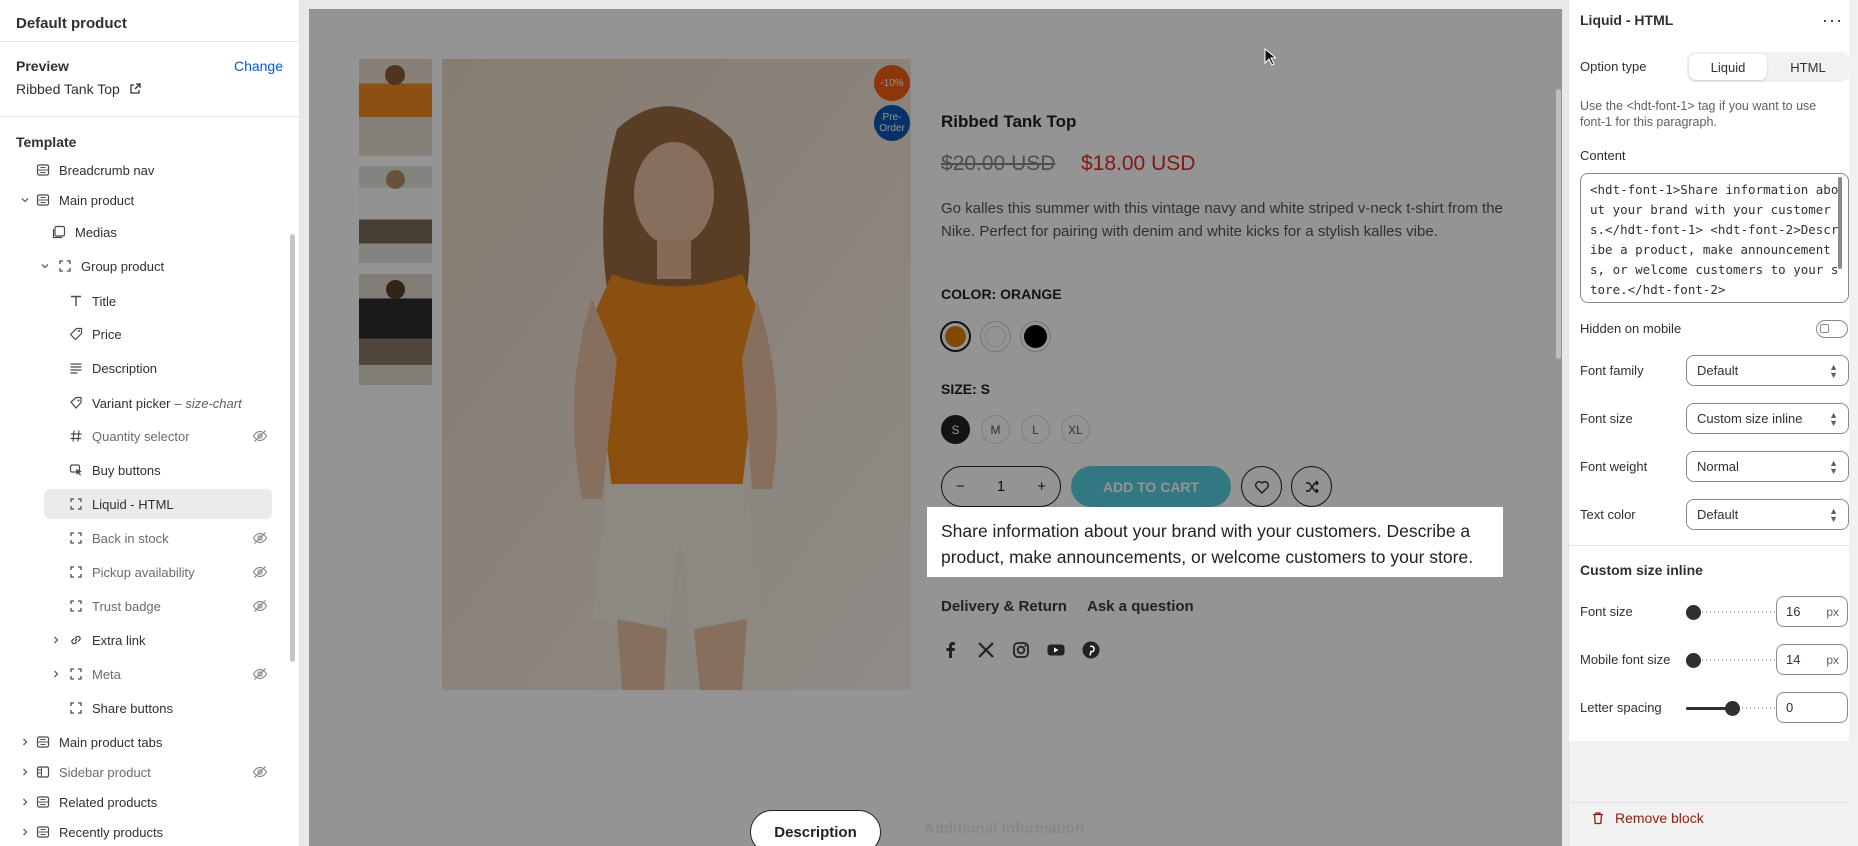  Describe the element at coordinates (1004, 828) in the screenshot. I see `tab-additional-information: Additional Information` at that location.